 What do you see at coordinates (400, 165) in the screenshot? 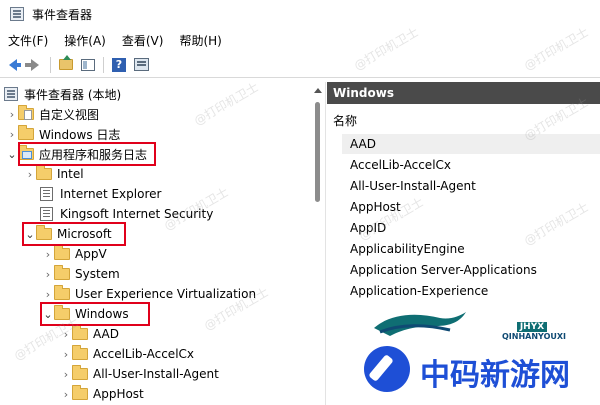
I see `list-item: AccelLib-AccelCx` at bounding box center [400, 165].